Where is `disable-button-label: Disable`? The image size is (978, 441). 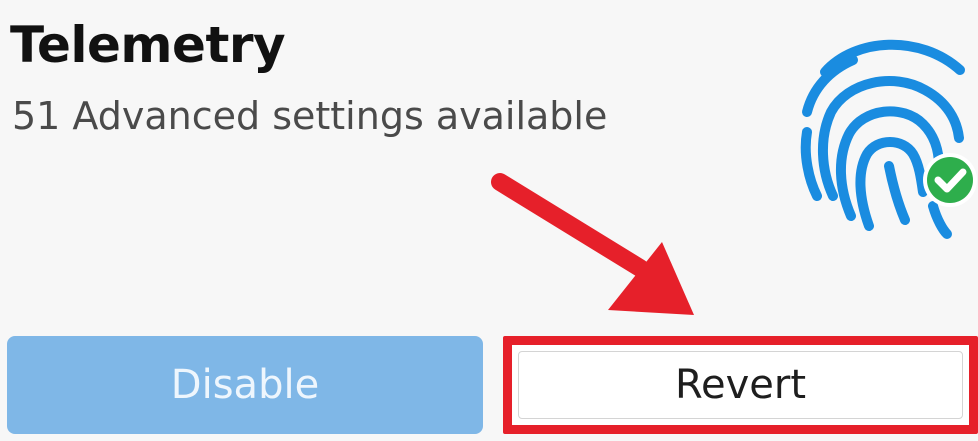
disable-button-label: Disable is located at coordinates (245, 385).